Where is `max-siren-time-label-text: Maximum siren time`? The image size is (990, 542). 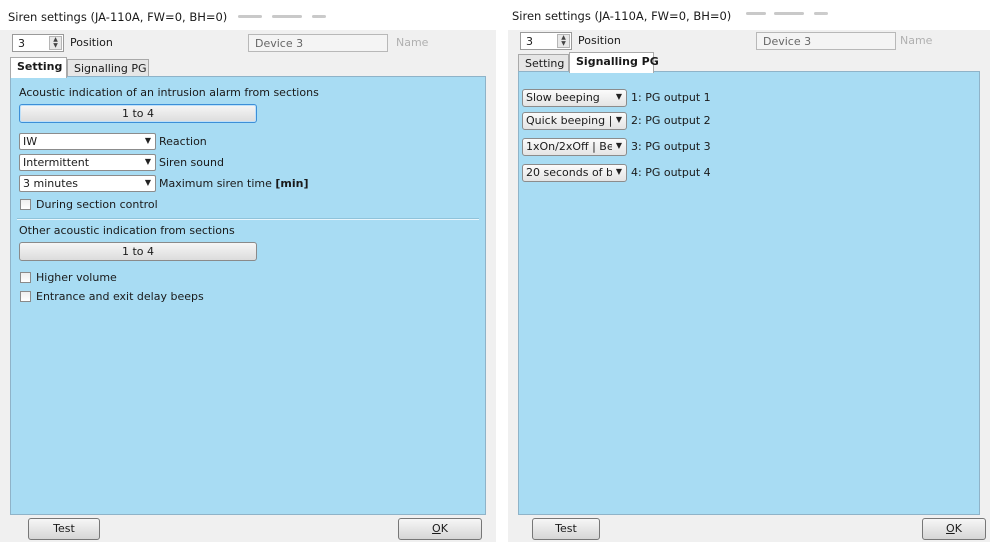
max-siren-time-label-text: Maximum siren time is located at coordinates (217, 183).